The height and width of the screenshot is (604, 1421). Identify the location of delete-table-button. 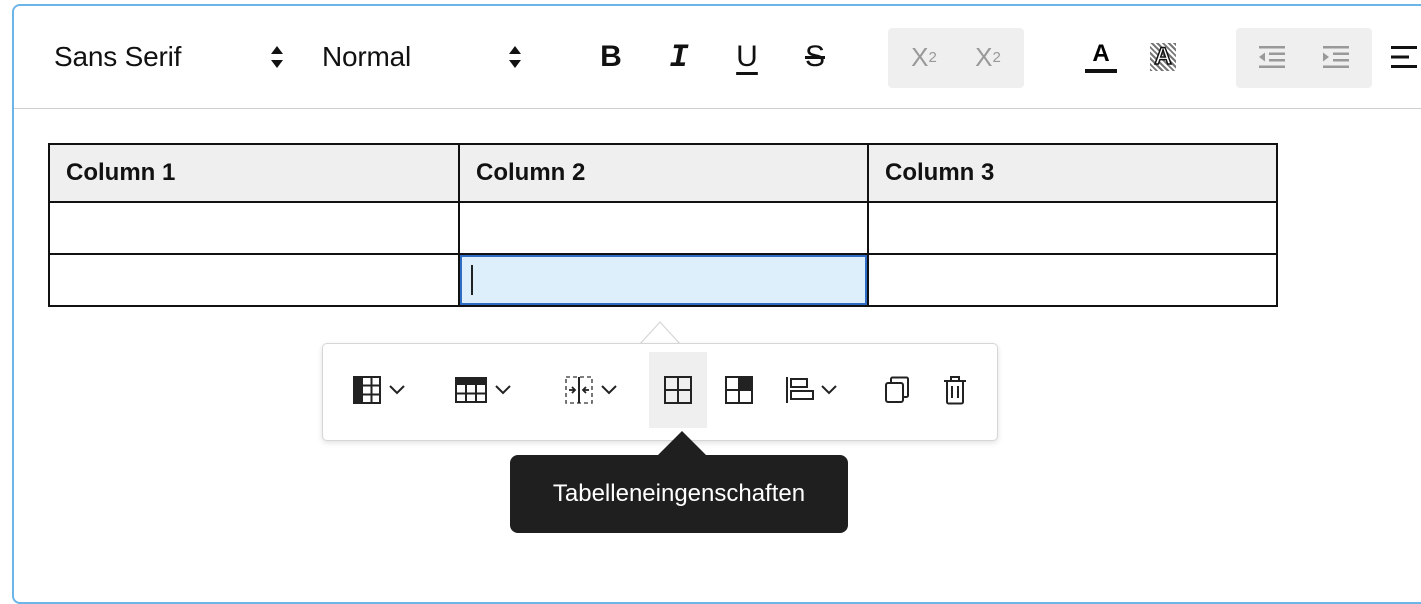
(955, 390).